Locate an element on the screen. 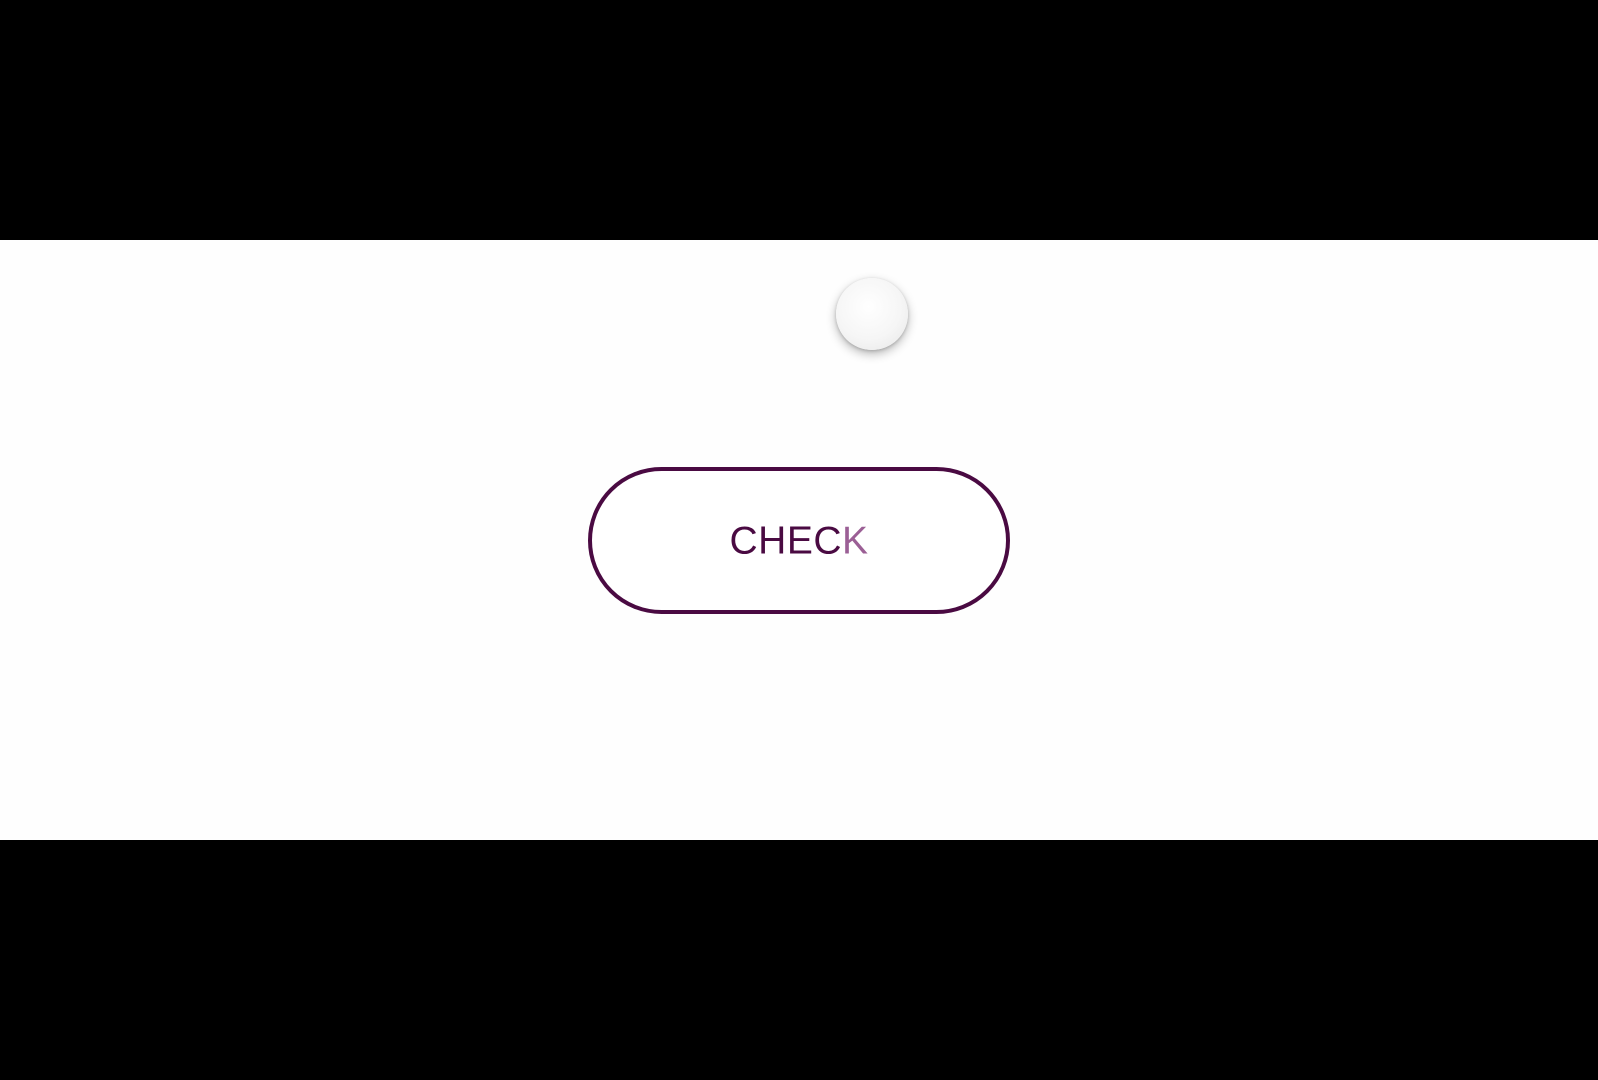 The width and height of the screenshot is (1598, 1080). check-button-label: CHECK is located at coordinates (799, 540).